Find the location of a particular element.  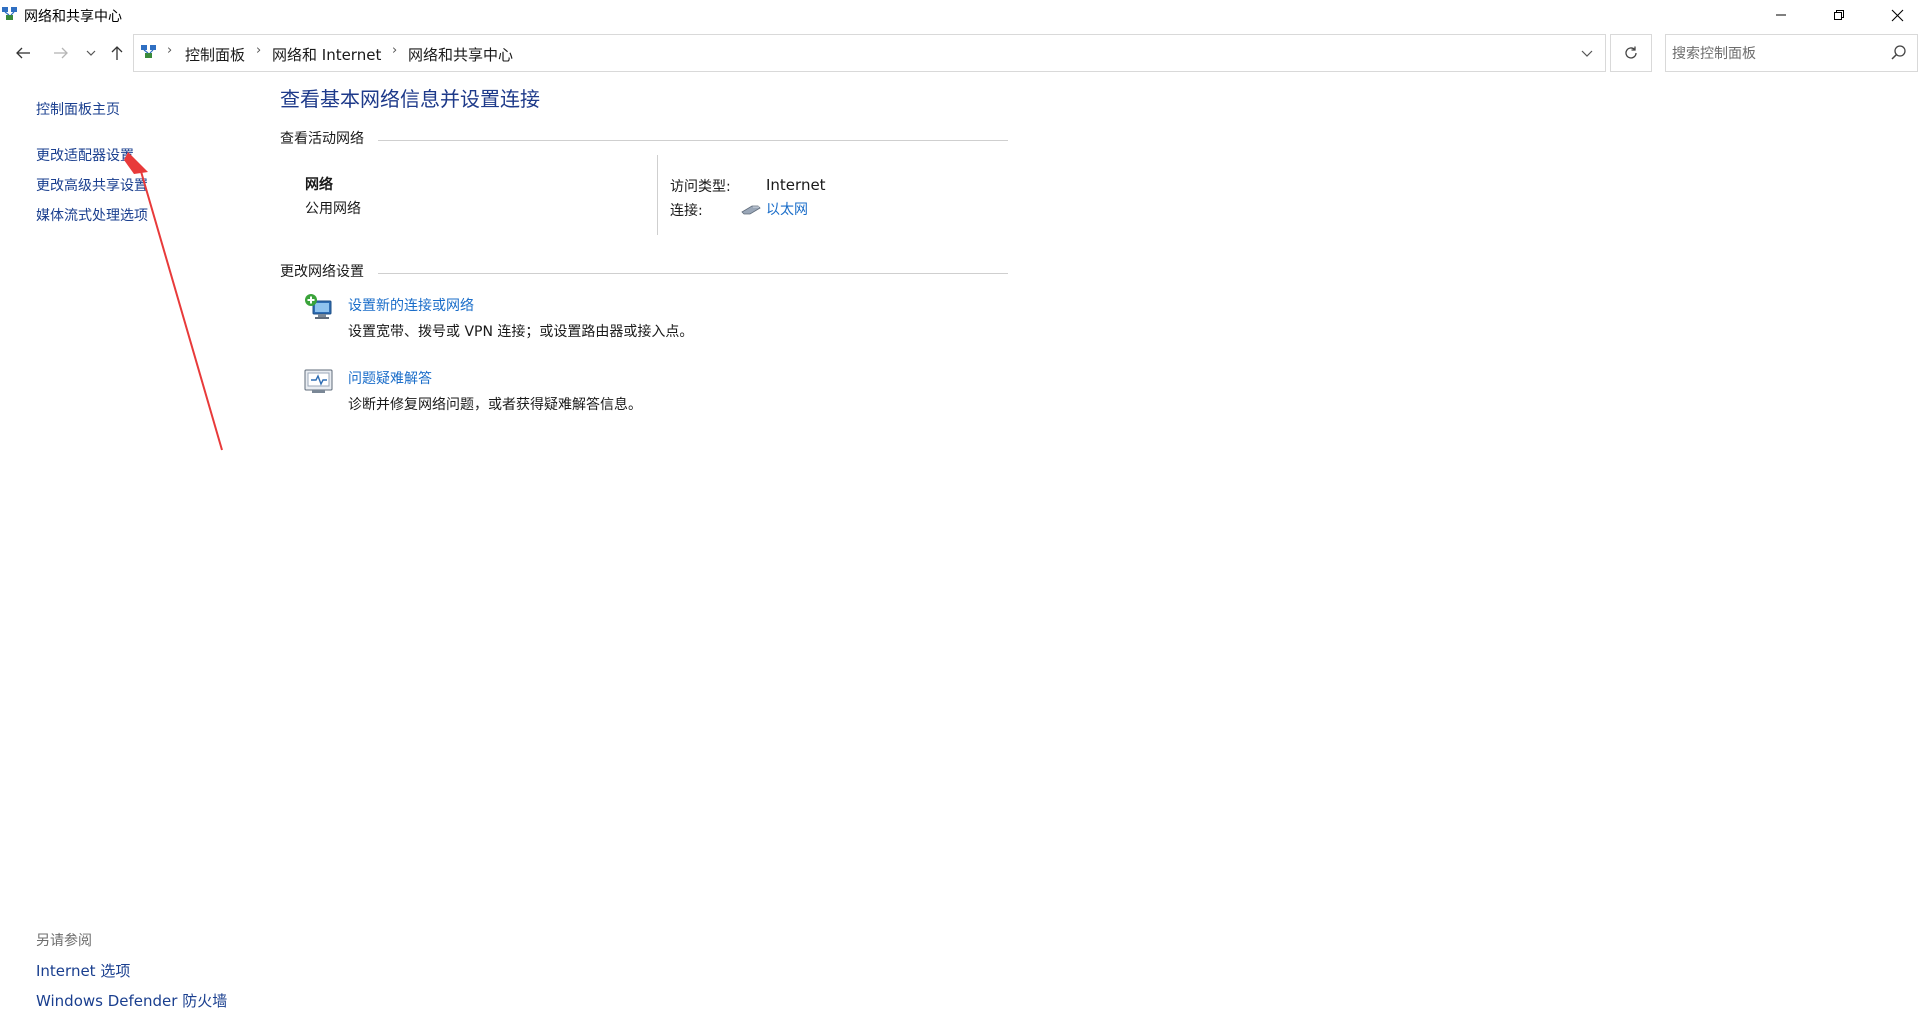

active-networks-heading: 查看活动网络 is located at coordinates (322, 139).